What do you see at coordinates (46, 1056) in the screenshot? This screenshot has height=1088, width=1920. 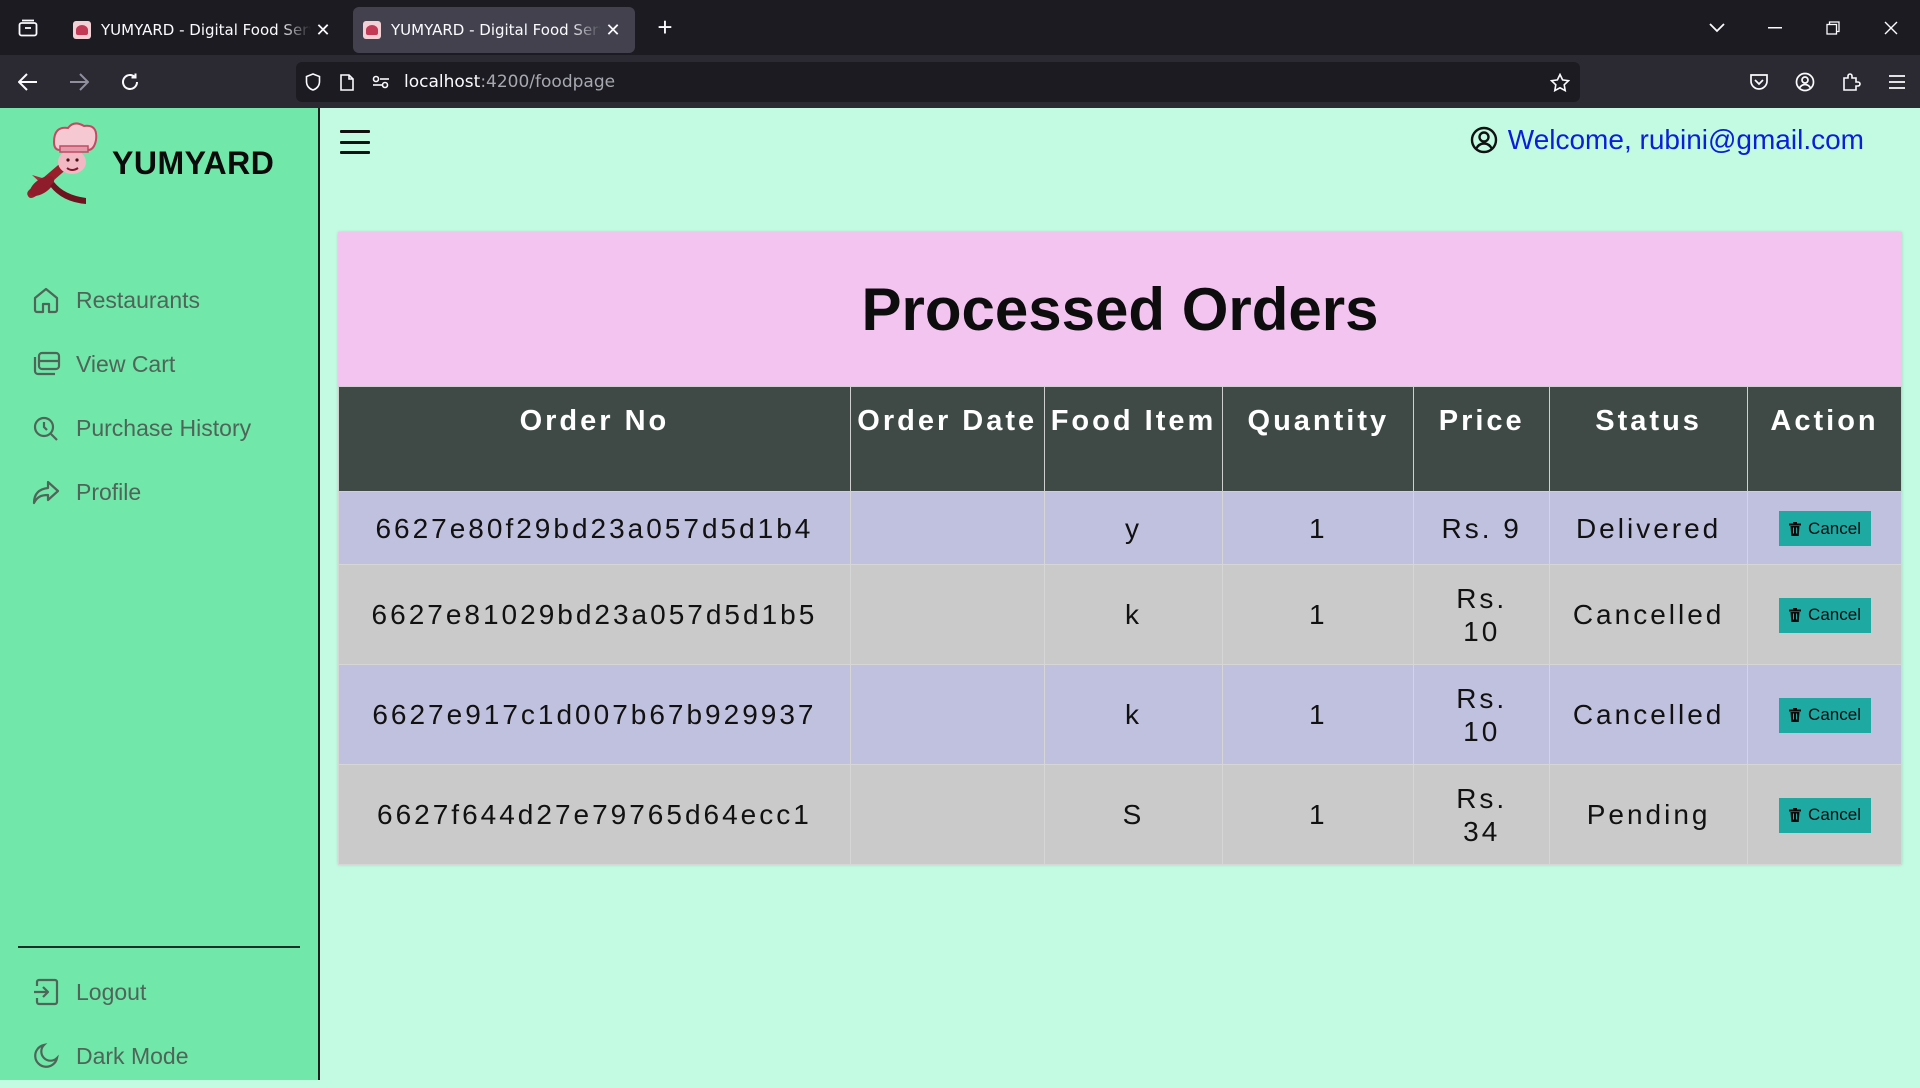 I see `moon-icon` at bounding box center [46, 1056].